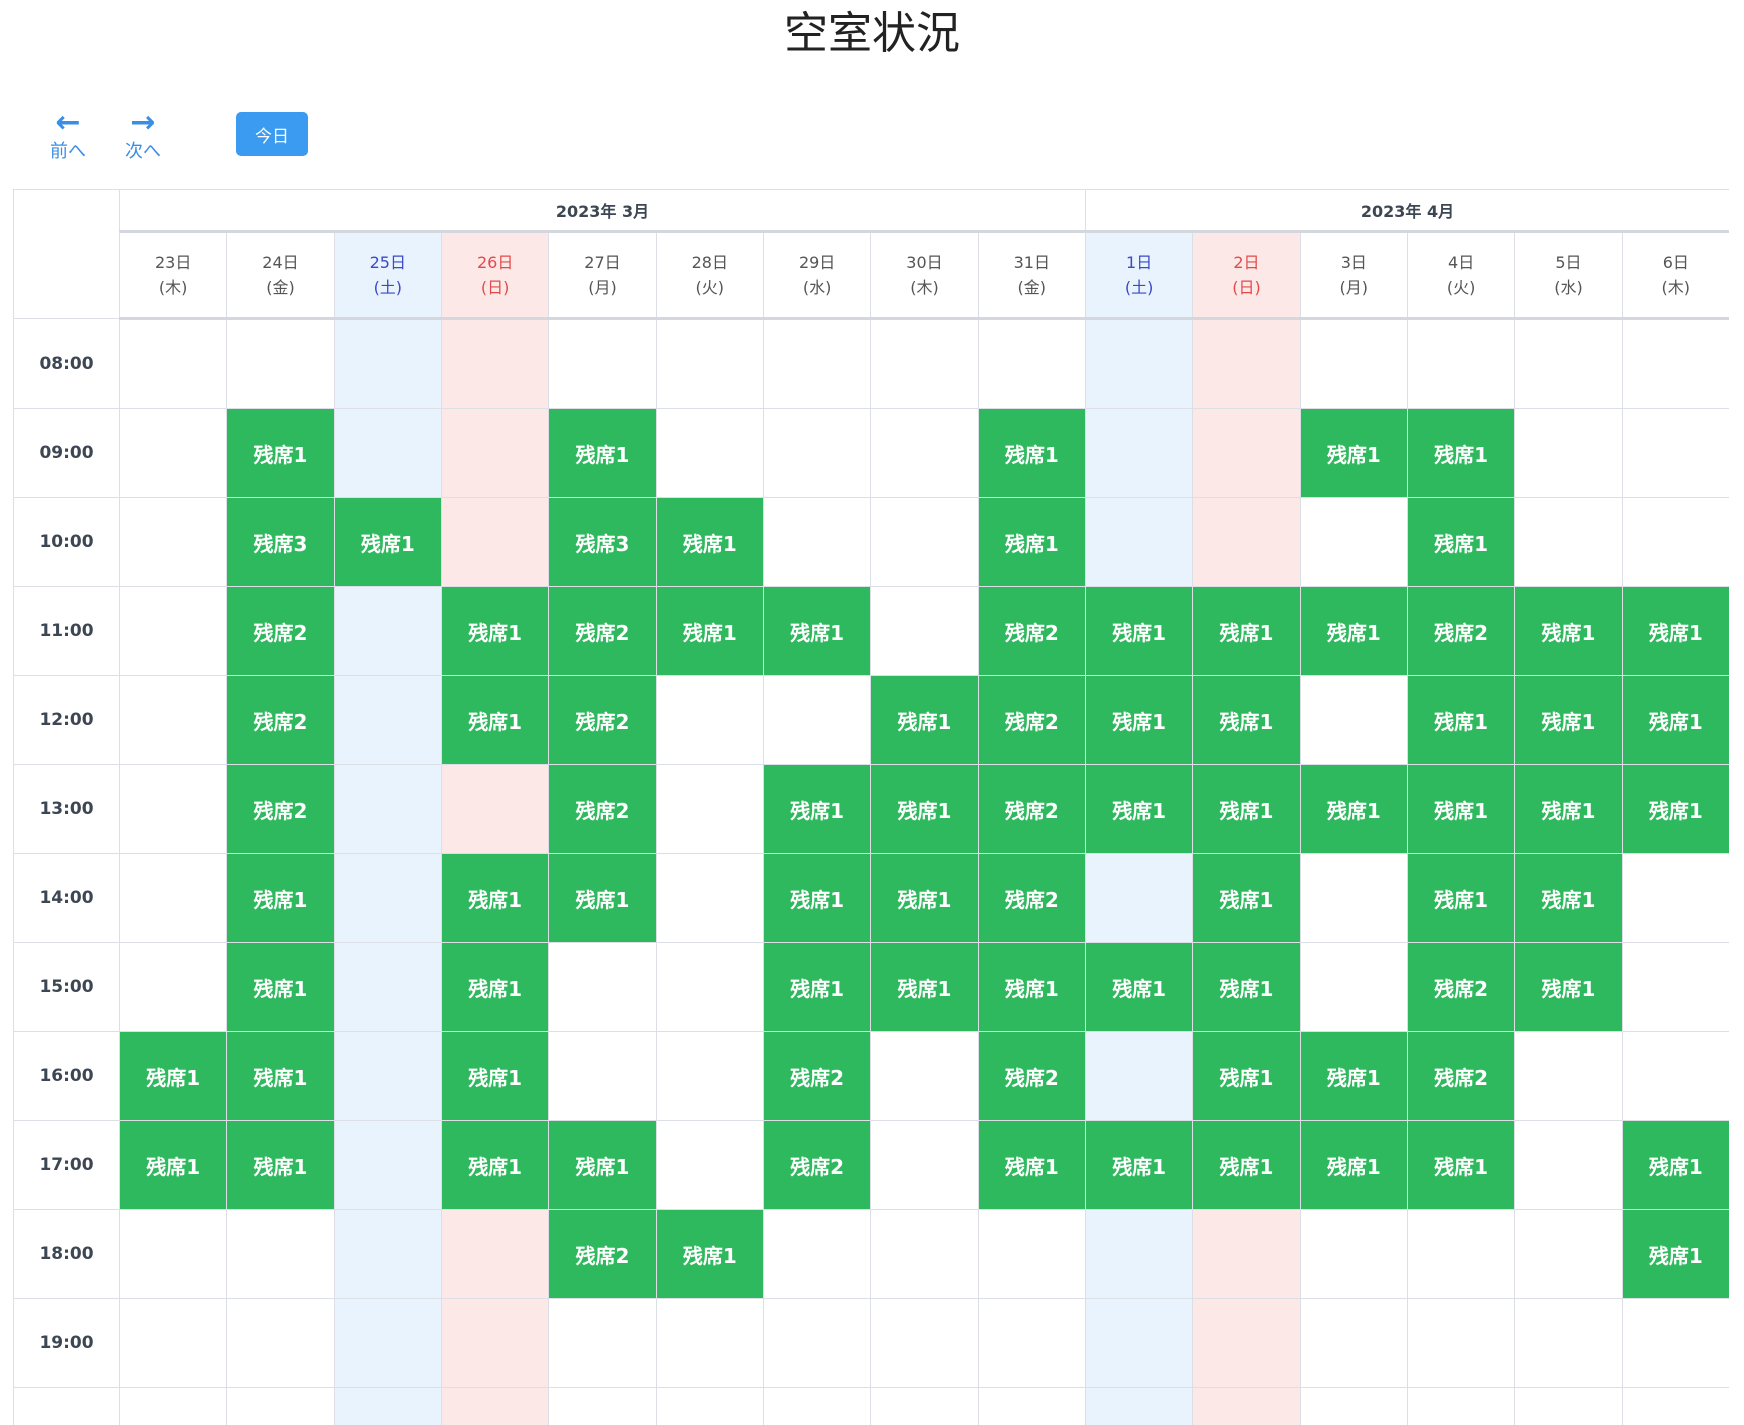 The image size is (1744, 1425). Describe the element at coordinates (143, 136) in the screenshot. I see `next-button: → 次へ` at that location.